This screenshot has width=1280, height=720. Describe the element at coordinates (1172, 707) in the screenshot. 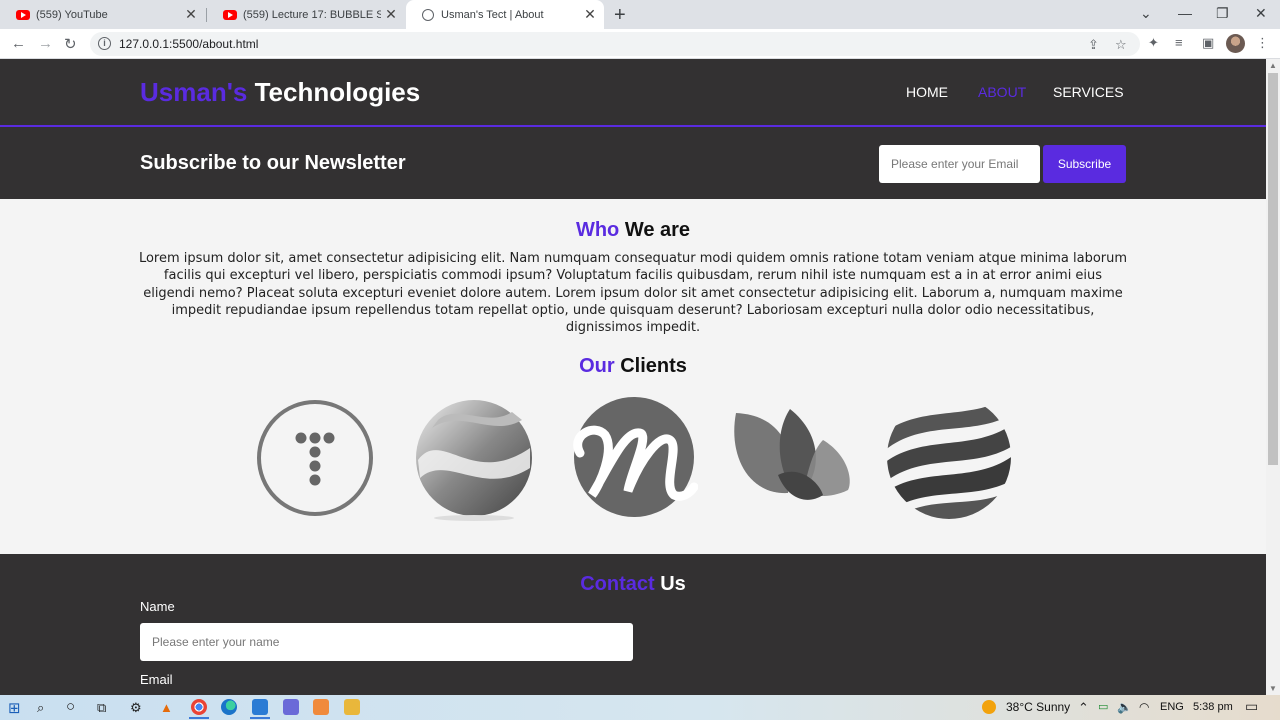

I see `language-indicator: ENG` at that location.